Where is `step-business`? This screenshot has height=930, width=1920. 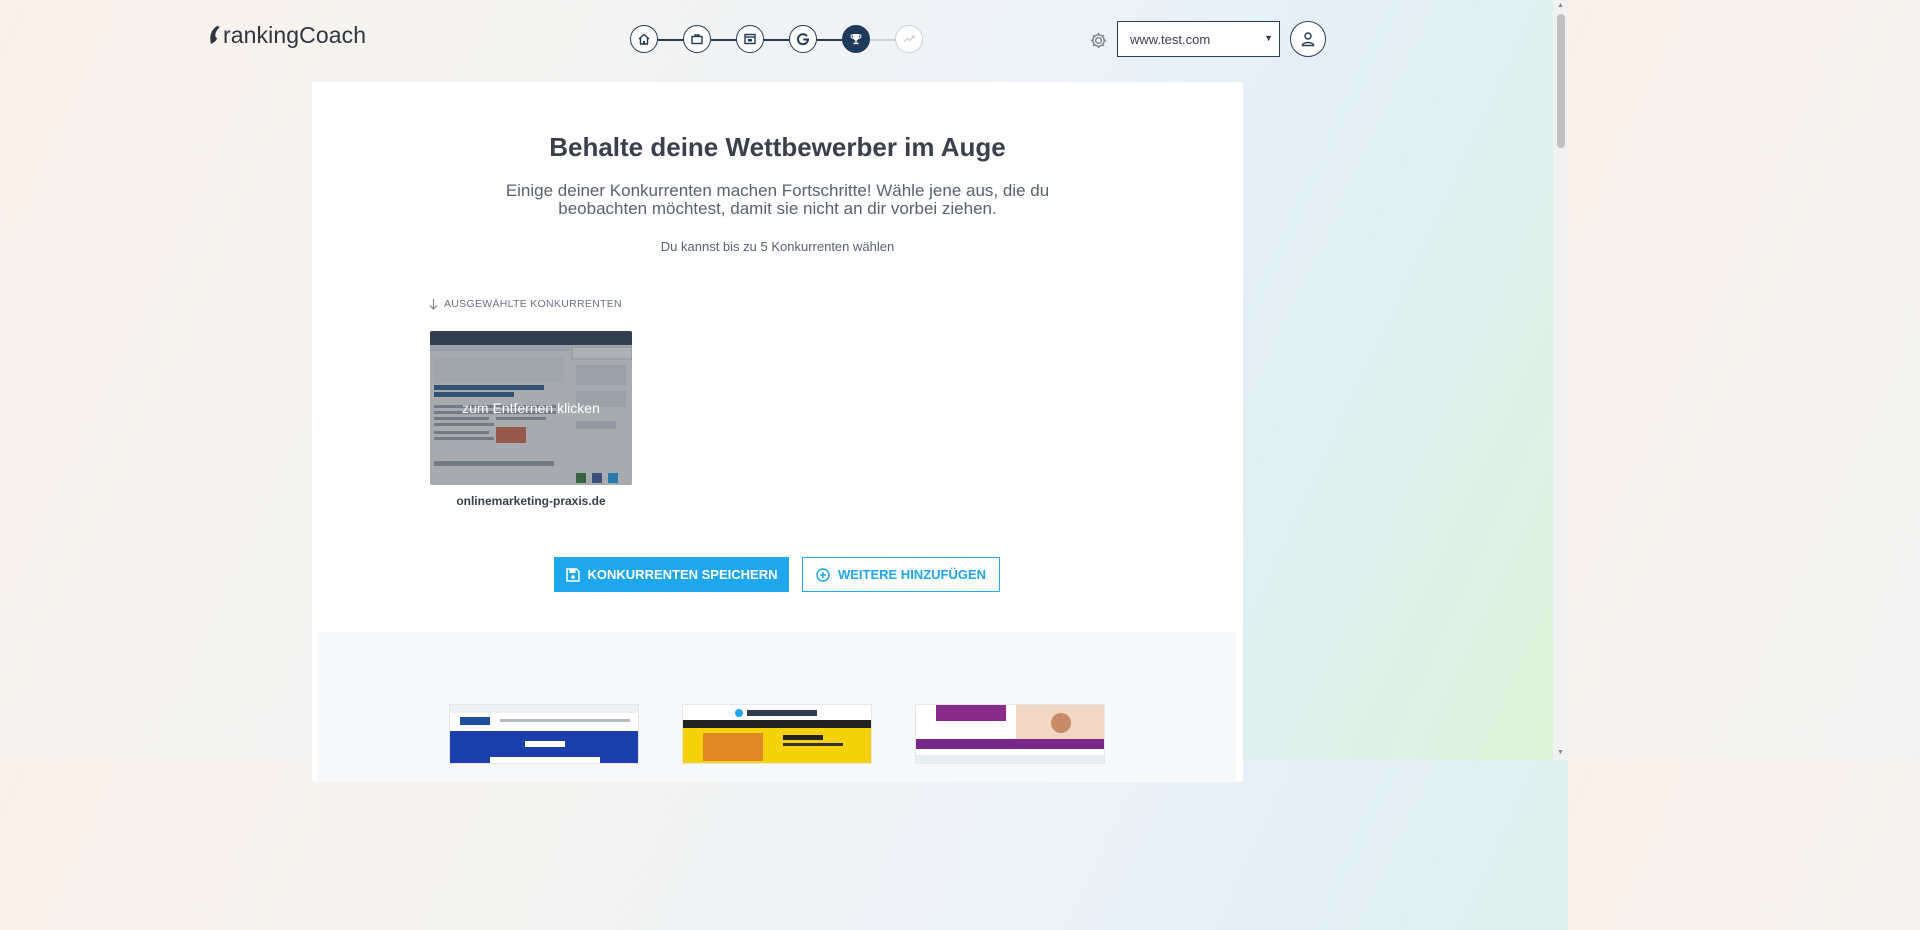 step-business is located at coordinates (697, 39).